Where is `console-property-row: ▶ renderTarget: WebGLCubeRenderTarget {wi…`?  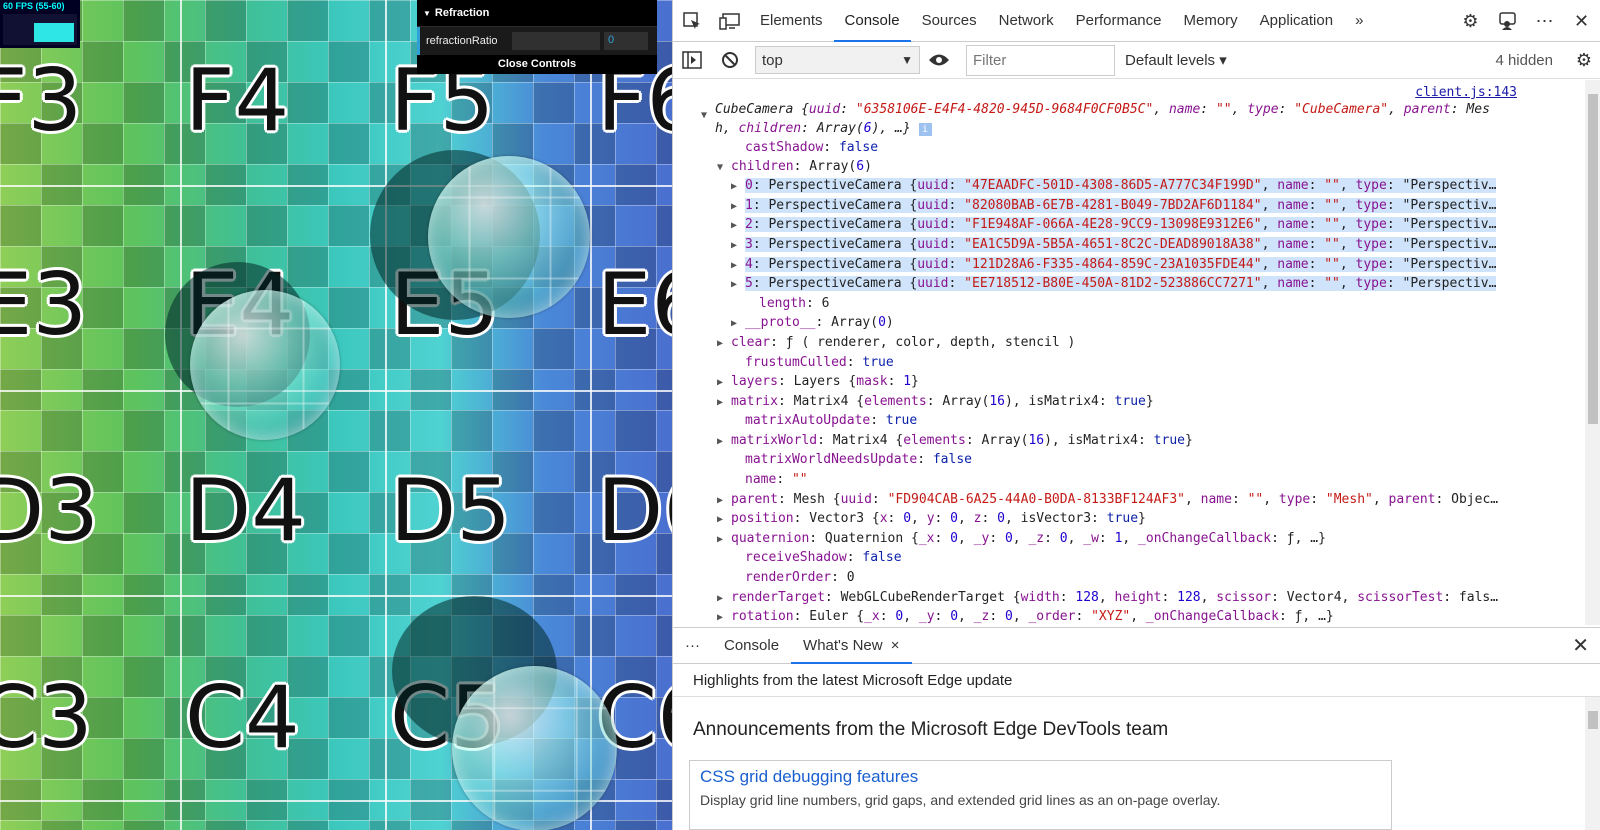
console-property-row: ▶ renderTarget: WebGLCubeRenderTarget {wi… is located at coordinates (1143, 597).